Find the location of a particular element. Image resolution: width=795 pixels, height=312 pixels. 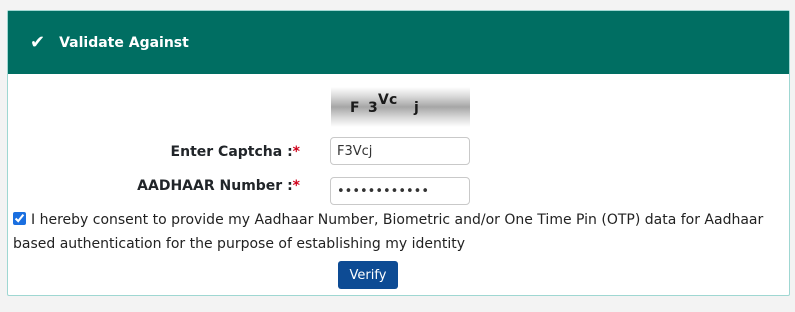

captcha-image: F 3 V c j is located at coordinates (400, 107).